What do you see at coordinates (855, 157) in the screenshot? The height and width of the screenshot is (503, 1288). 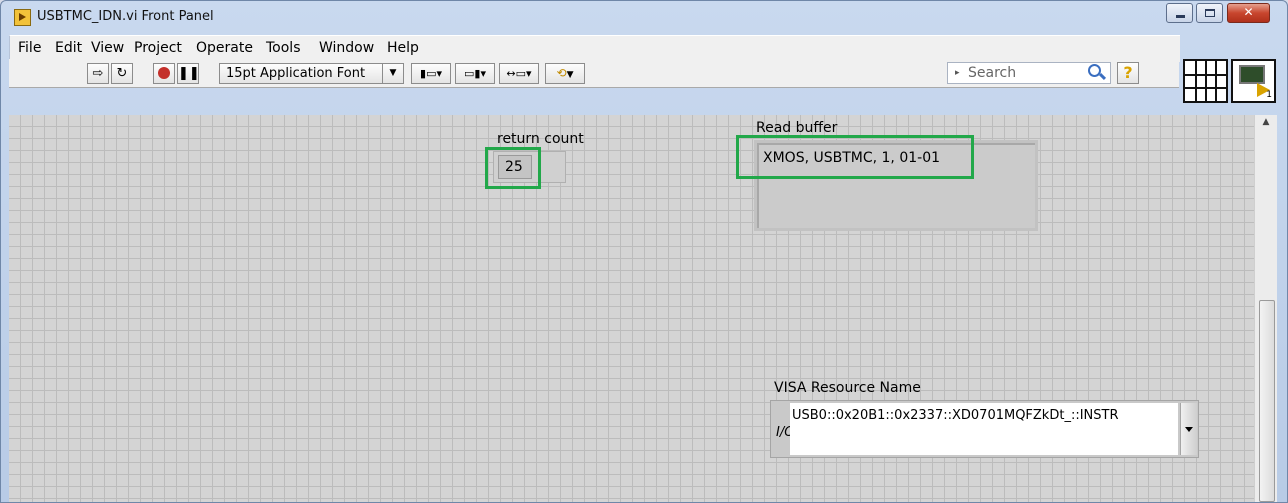 I see `read-buffer-highlight` at bounding box center [855, 157].